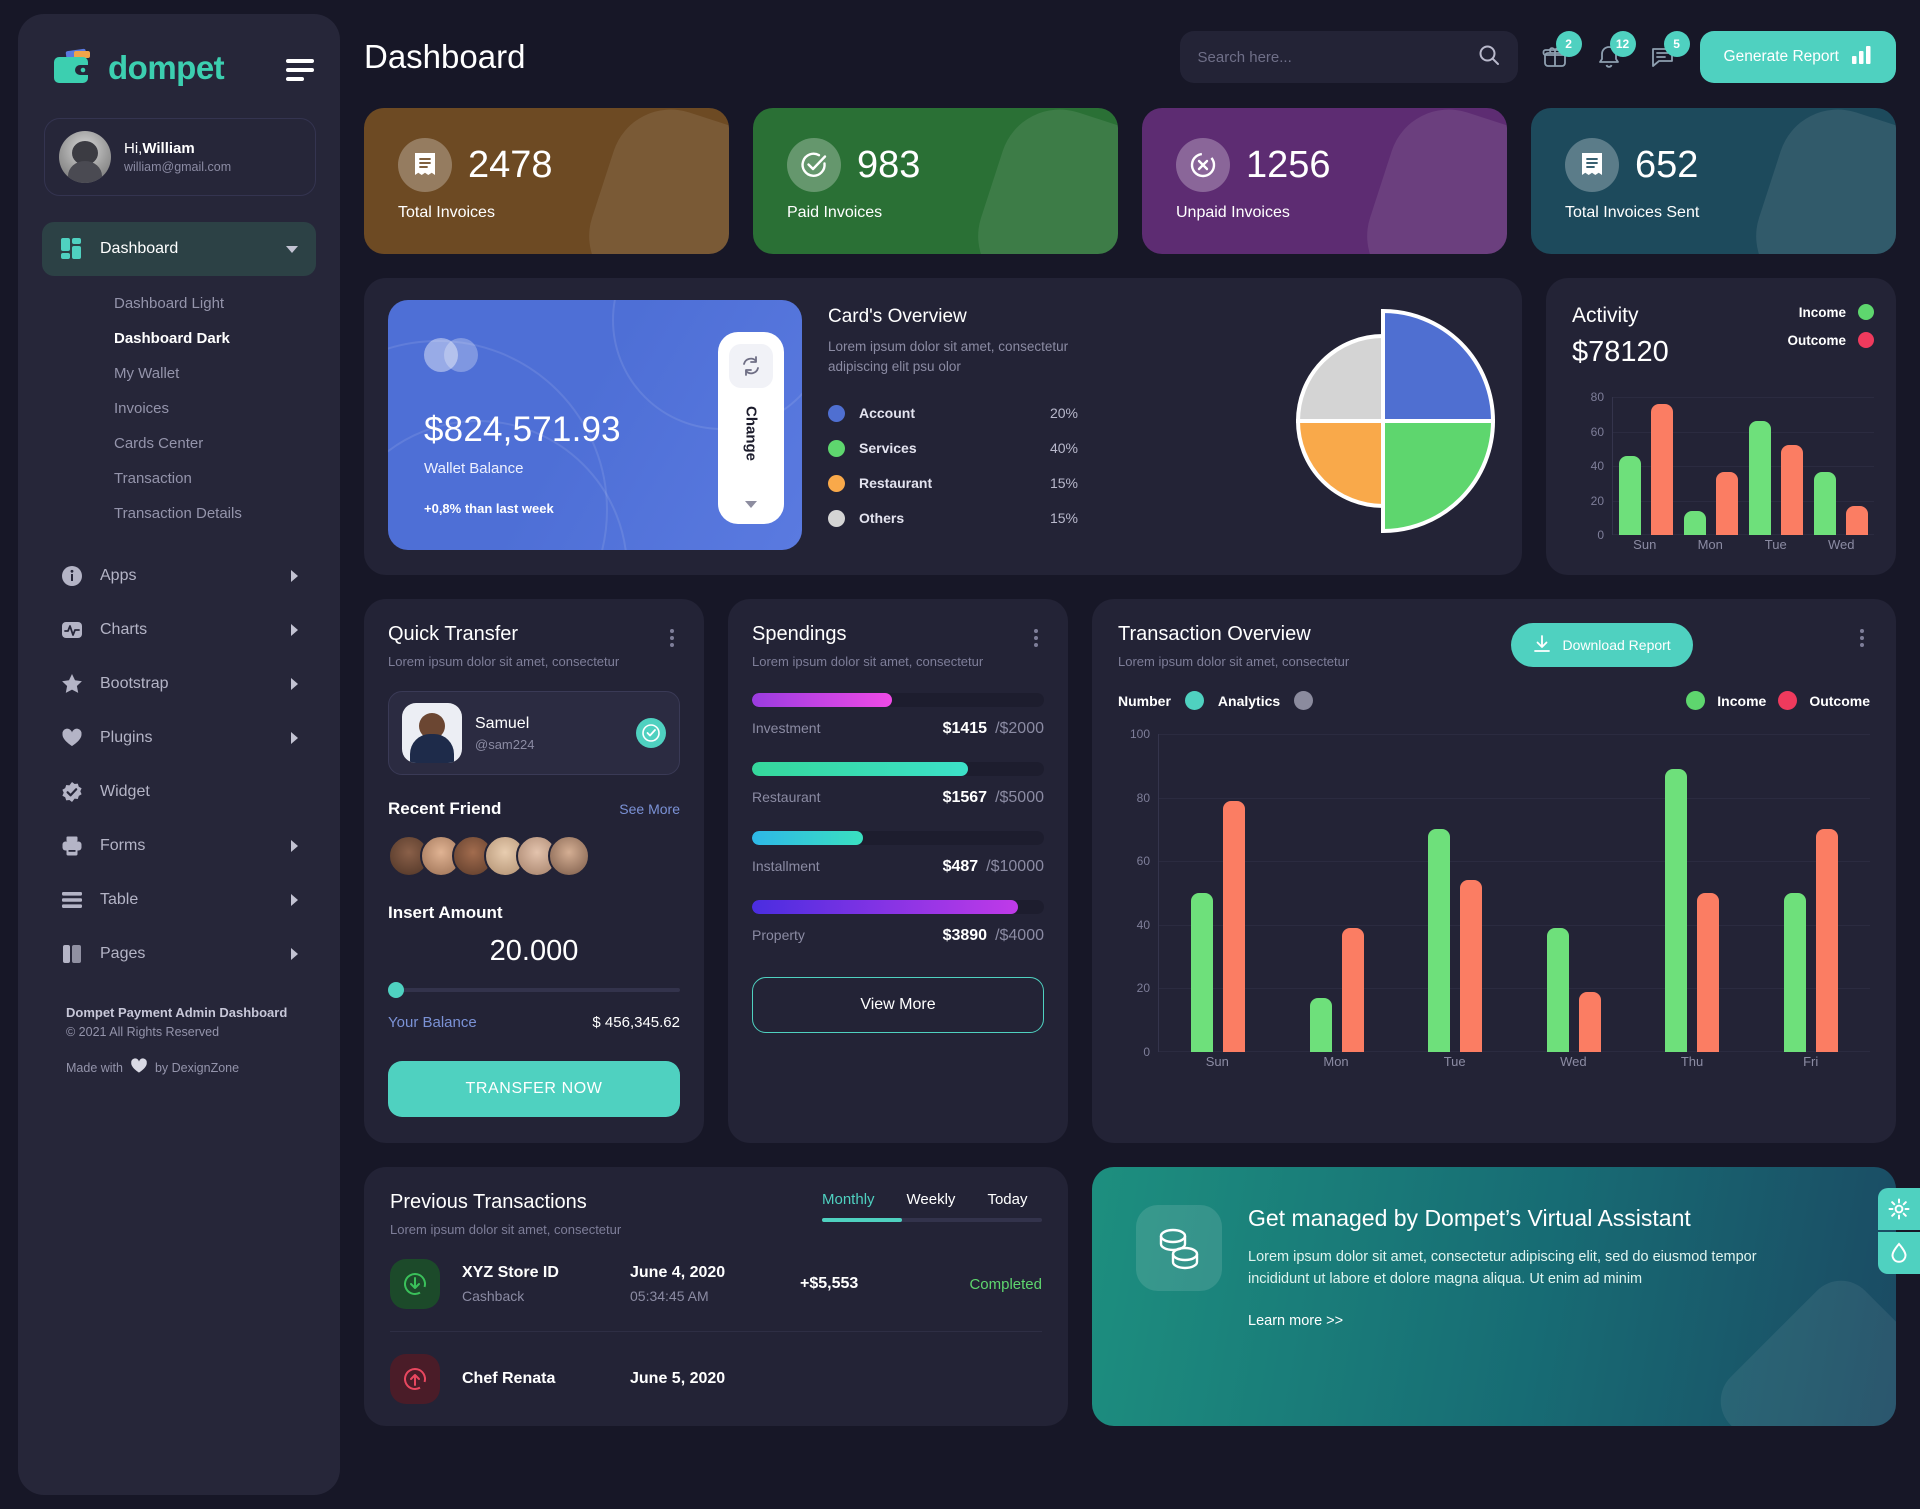  Describe the element at coordinates (445, 56) in the screenshot. I see `page-title: Dashboard` at that location.